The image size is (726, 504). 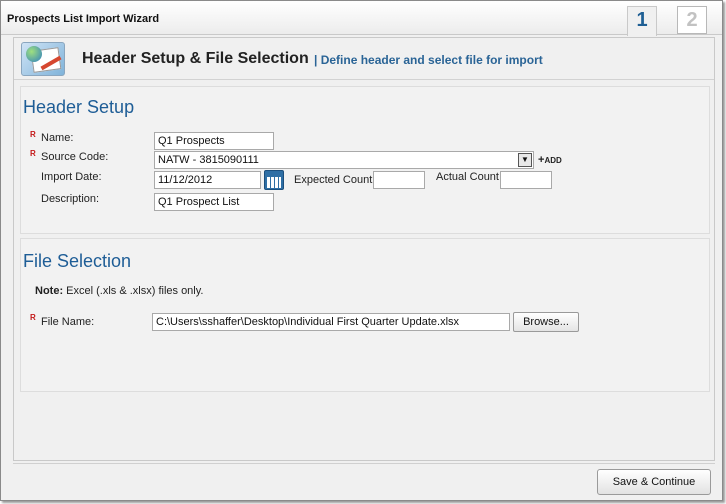 What do you see at coordinates (344, 160) in the screenshot?
I see `source-code-select: NATW - 3815090111 ▼` at bounding box center [344, 160].